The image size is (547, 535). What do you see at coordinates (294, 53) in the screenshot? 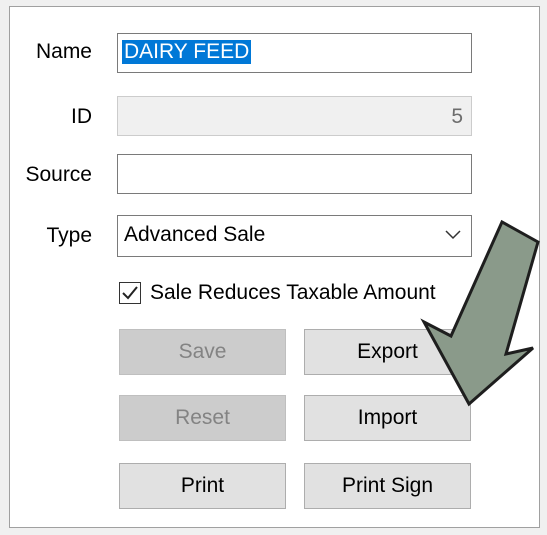
I see `name-field: DAIRY FEED` at bounding box center [294, 53].